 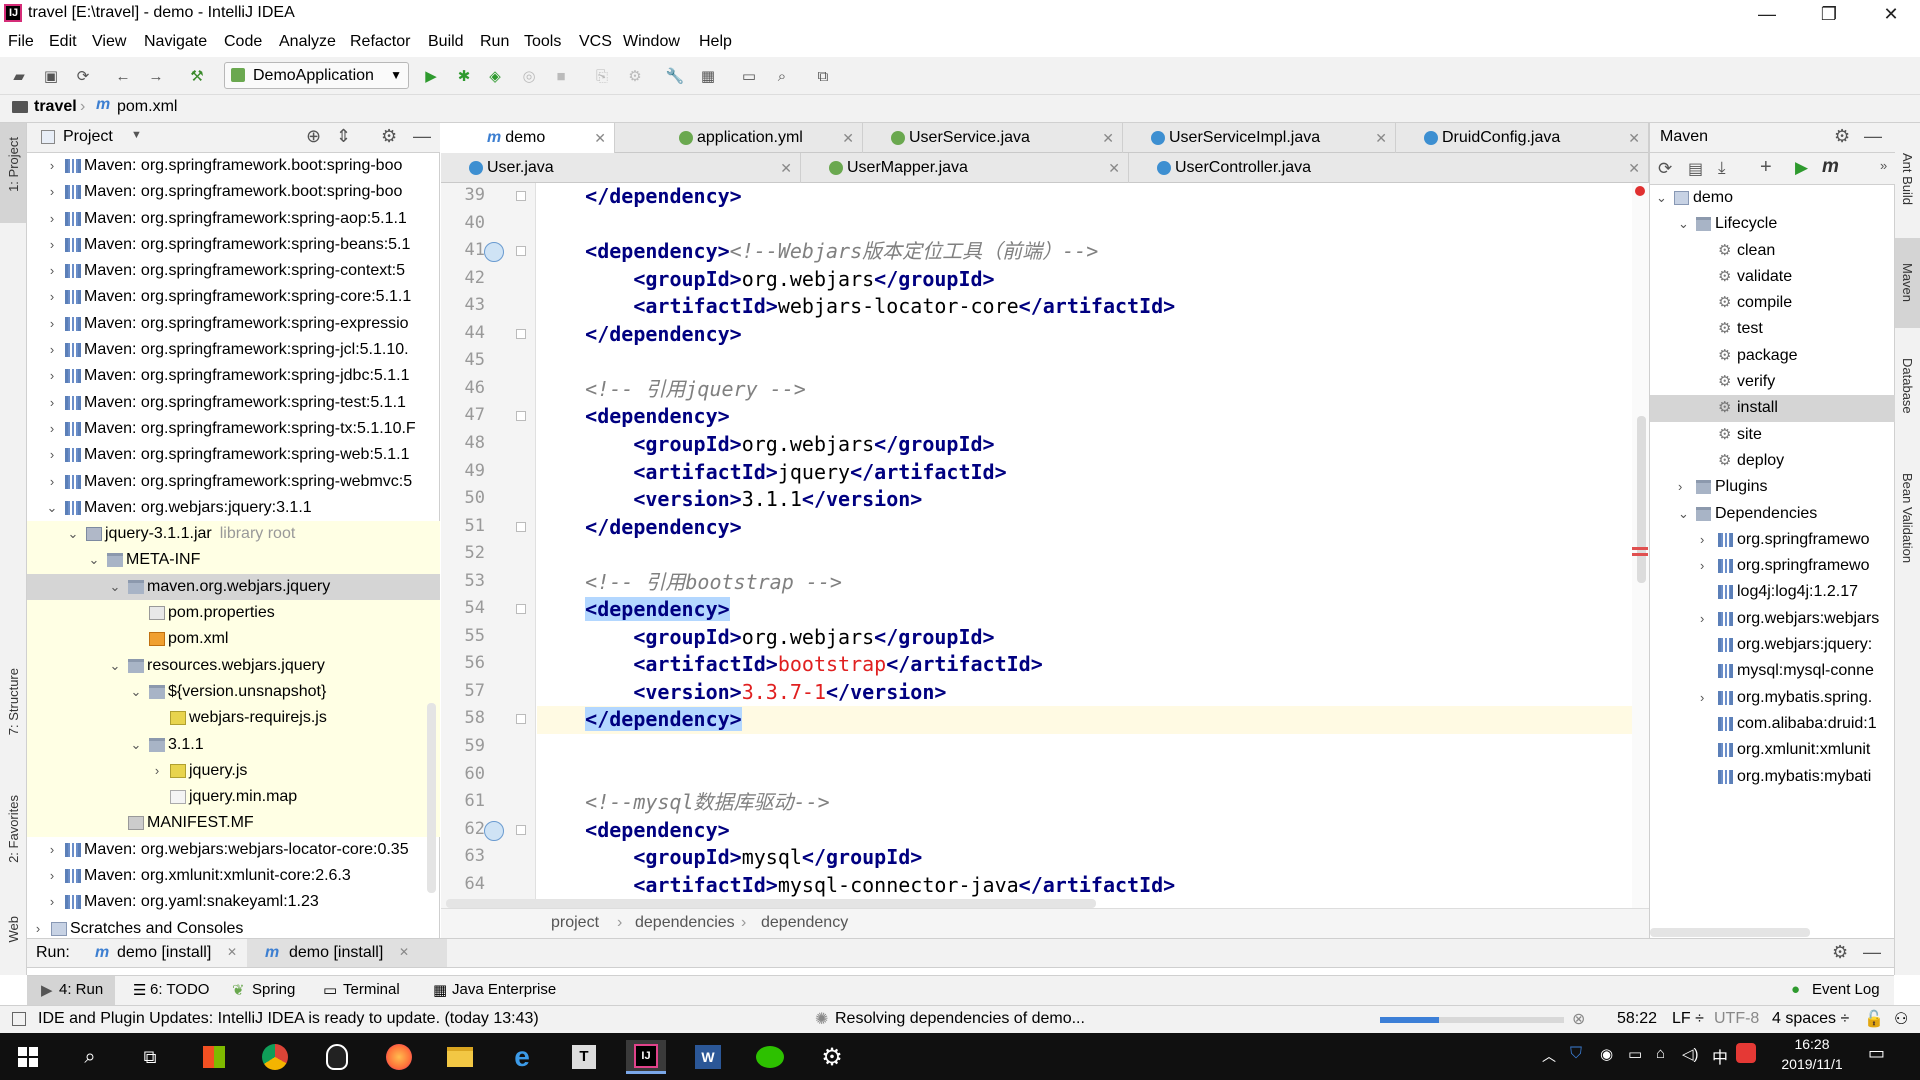 I want to click on editor-tab: m demo ✕, so click(x=528, y=138).